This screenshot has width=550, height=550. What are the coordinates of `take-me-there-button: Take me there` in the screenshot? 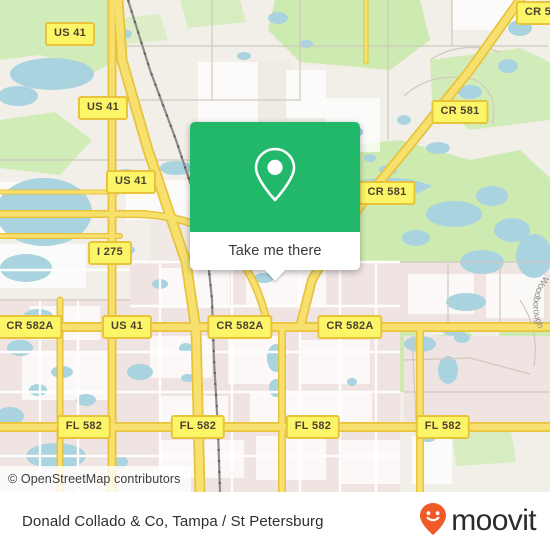 It's located at (275, 251).